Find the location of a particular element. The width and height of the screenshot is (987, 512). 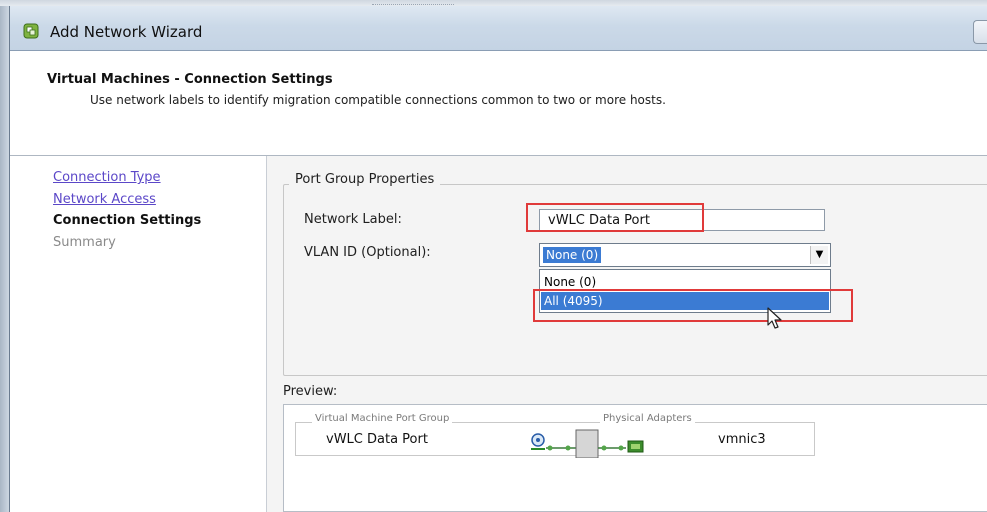

title-bar: Add Network Wizard is located at coordinates (498, 28).